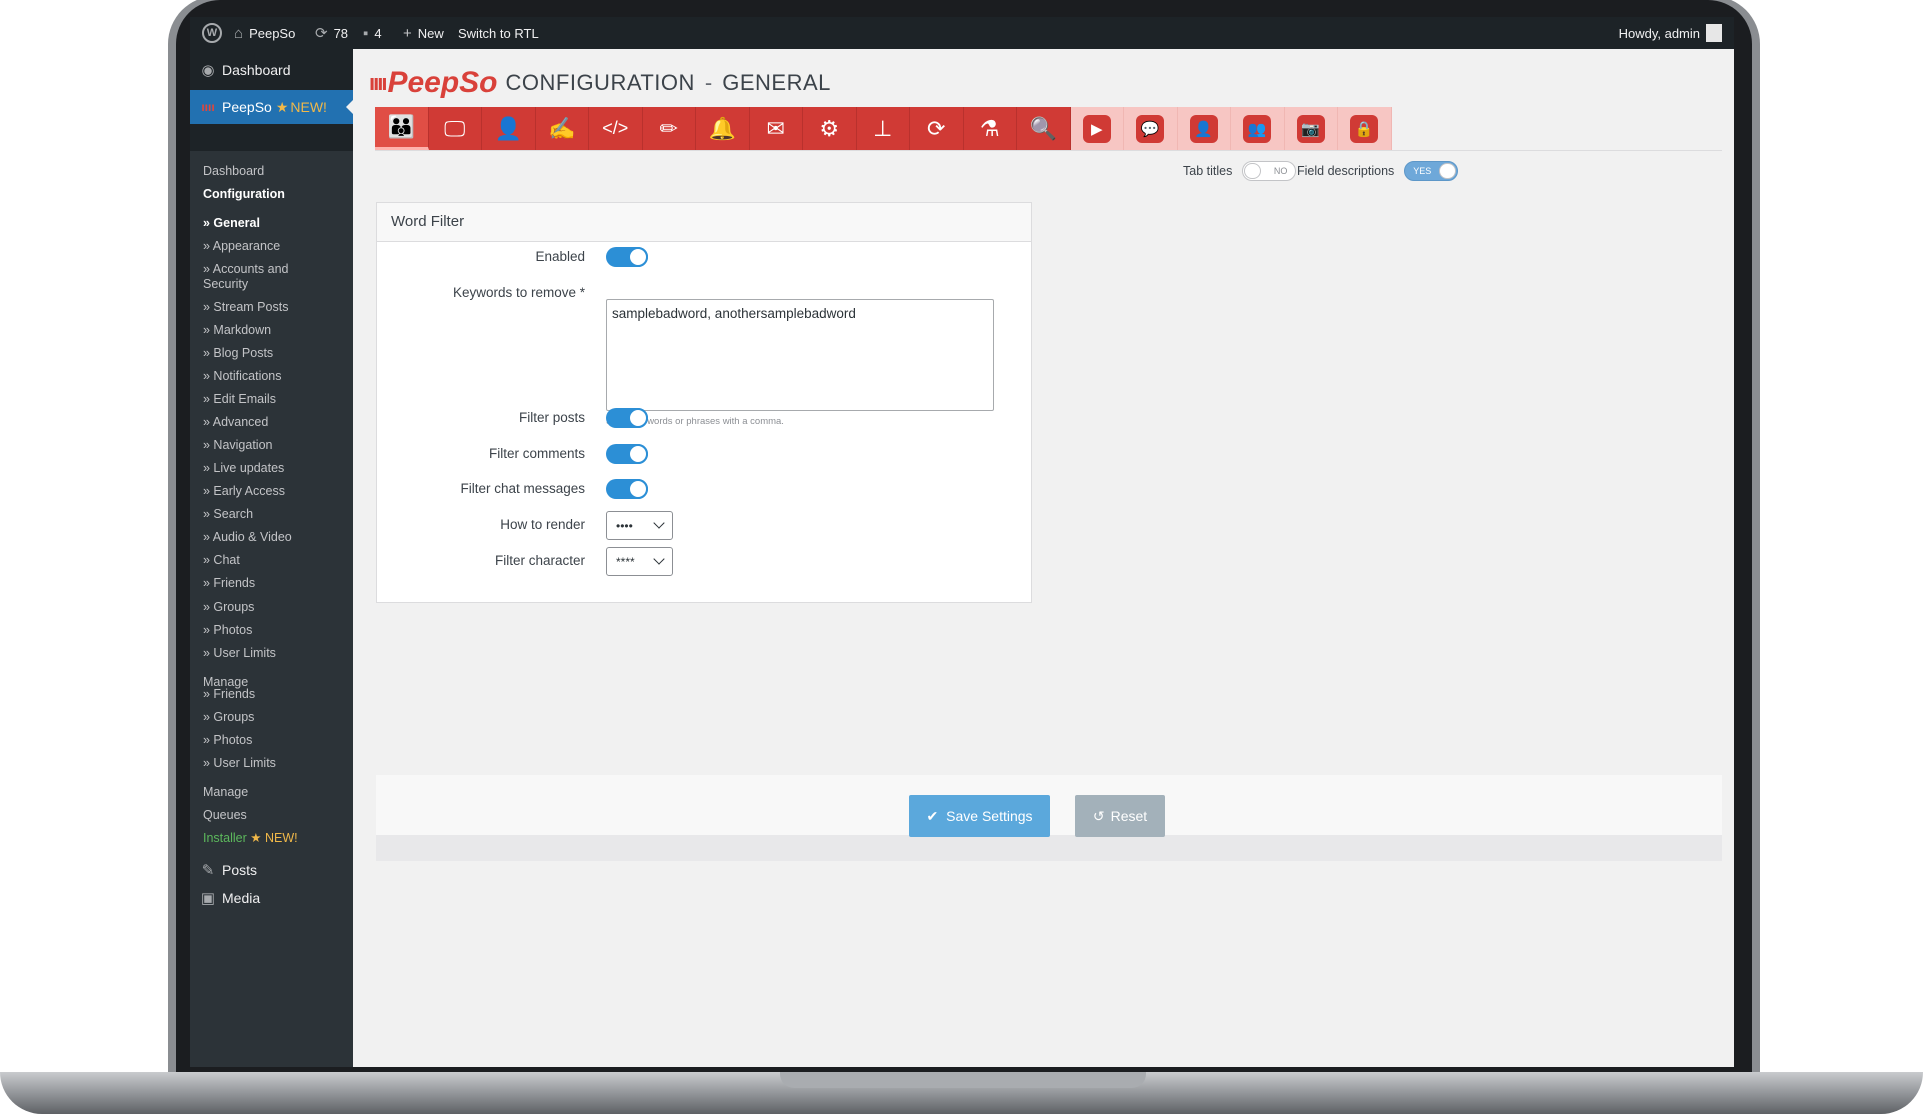  What do you see at coordinates (627, 489) in the screenshot?
I see `filter-chat-toggle` at bounding box center [627, 489].